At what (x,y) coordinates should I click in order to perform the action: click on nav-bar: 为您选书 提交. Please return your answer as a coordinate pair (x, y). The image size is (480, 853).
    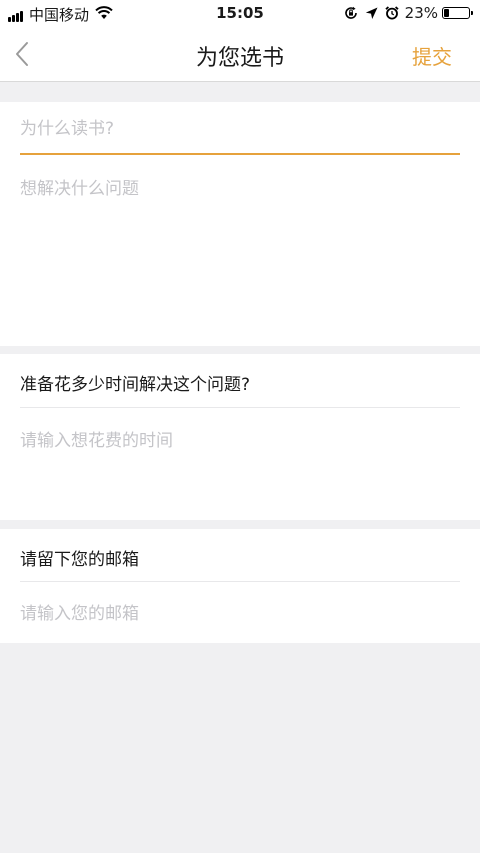
    Looking at the image, I should click on (240, 55).